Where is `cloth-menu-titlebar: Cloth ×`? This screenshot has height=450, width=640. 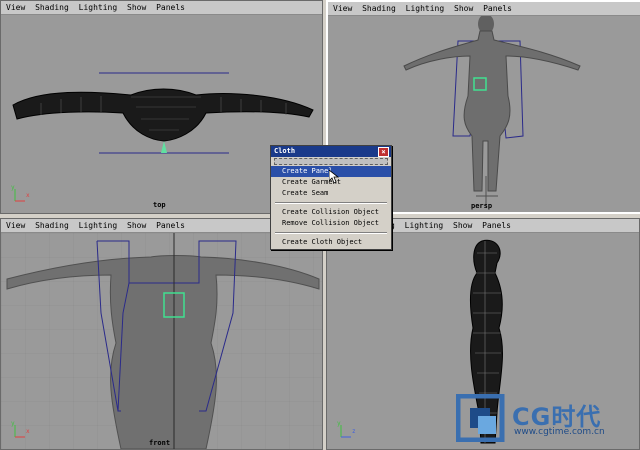 cloth-menu-titlebar: Cloth × is located at coordinates (331, 151).